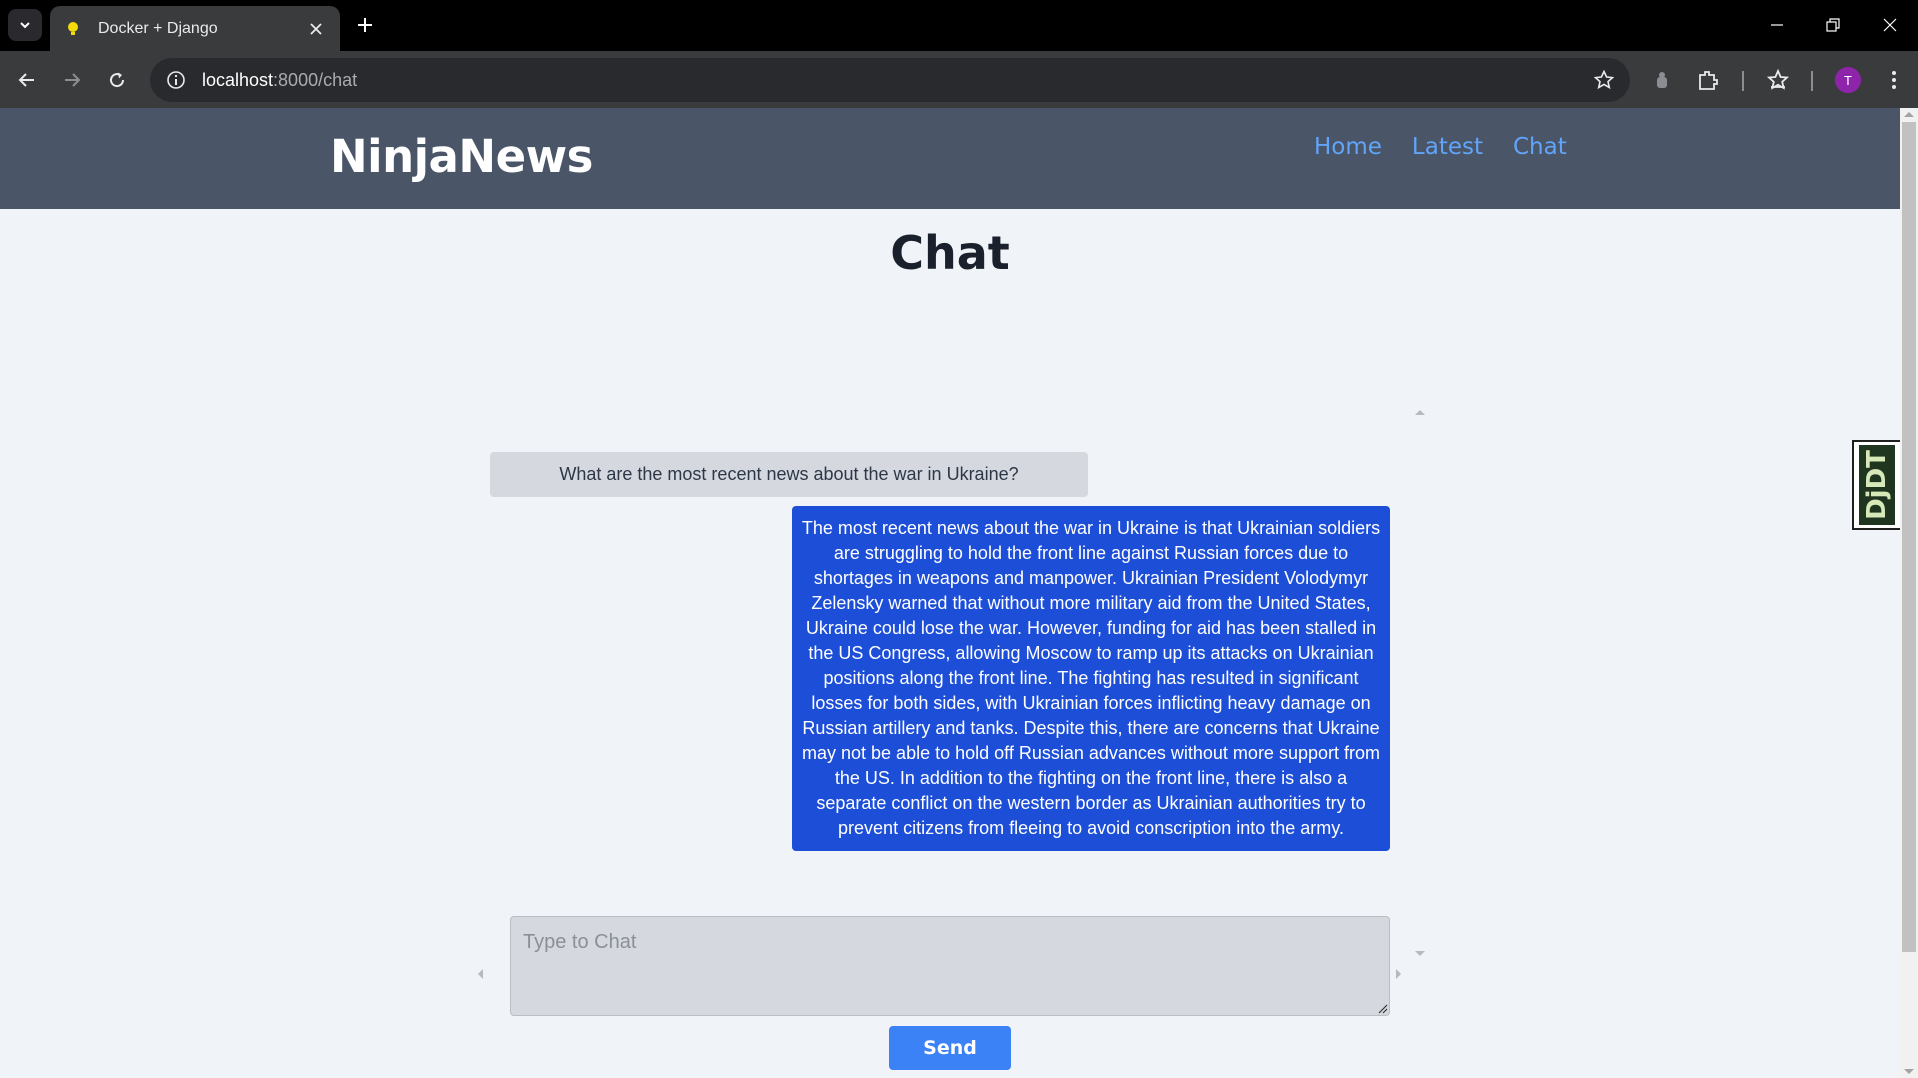 Image resolution: width=1918 pixels, height=1078 pixels. Describe the element at coordinates (1848, 80) in the screenshot. I see `profile-avatar: T` at that location.